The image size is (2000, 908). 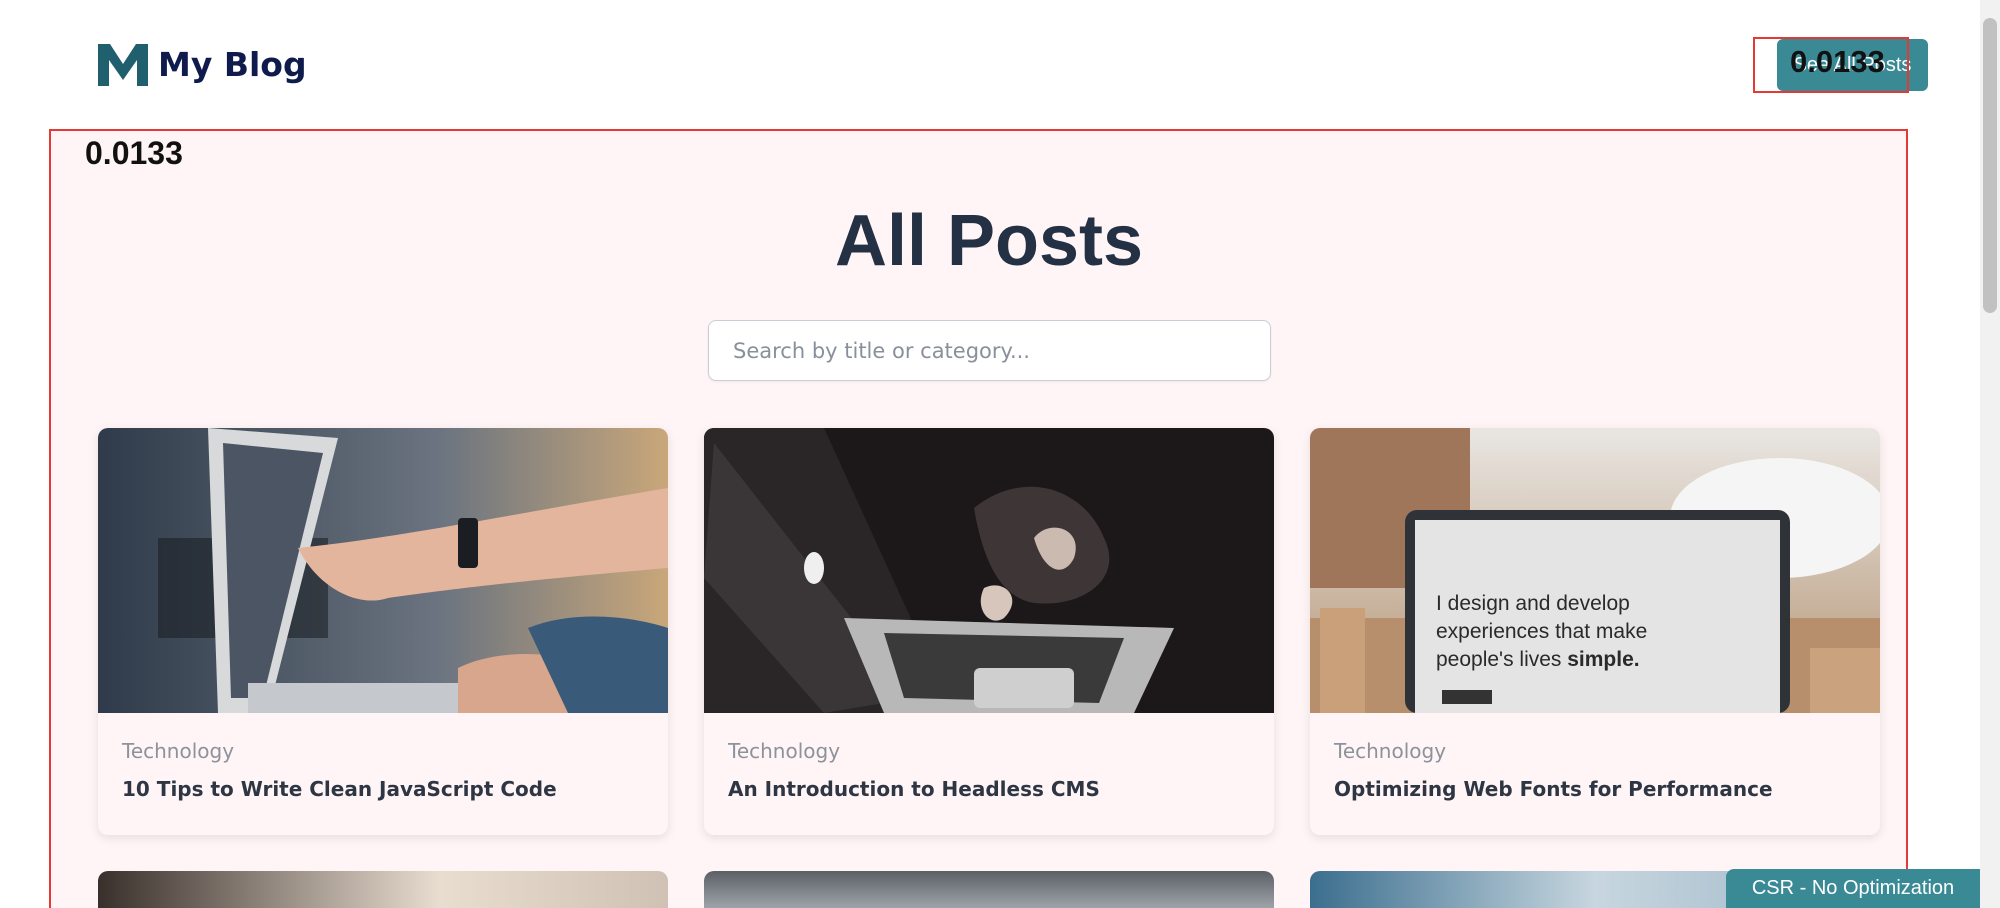 I want to click on page-title: All Posts, so click(x=989, y=241).